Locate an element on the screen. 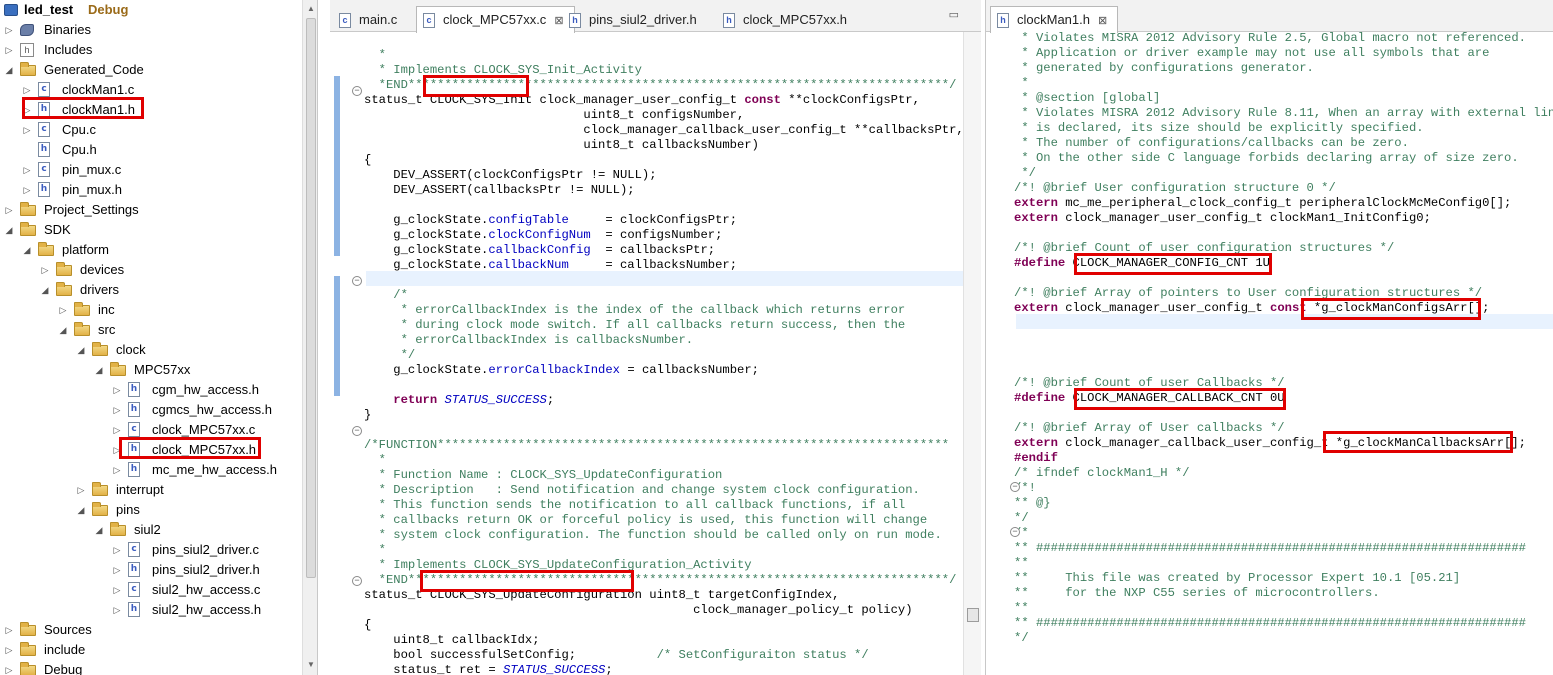 This screenshot has height=675, width=1553. editor-scrollbar is located at coordinates (972, 353).